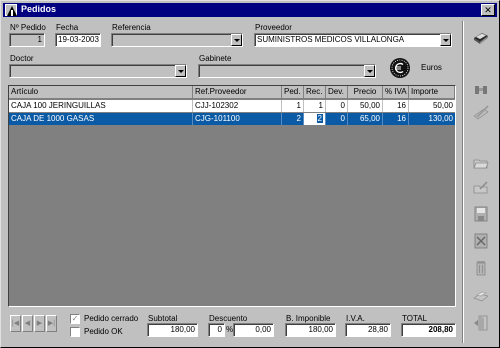  I want to click on currency-label: Euros, so click(431, 67).